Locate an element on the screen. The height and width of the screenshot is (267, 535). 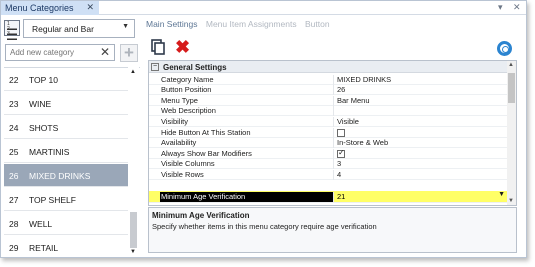
delete-icon: ✖ is located at coordinates (183, 47).